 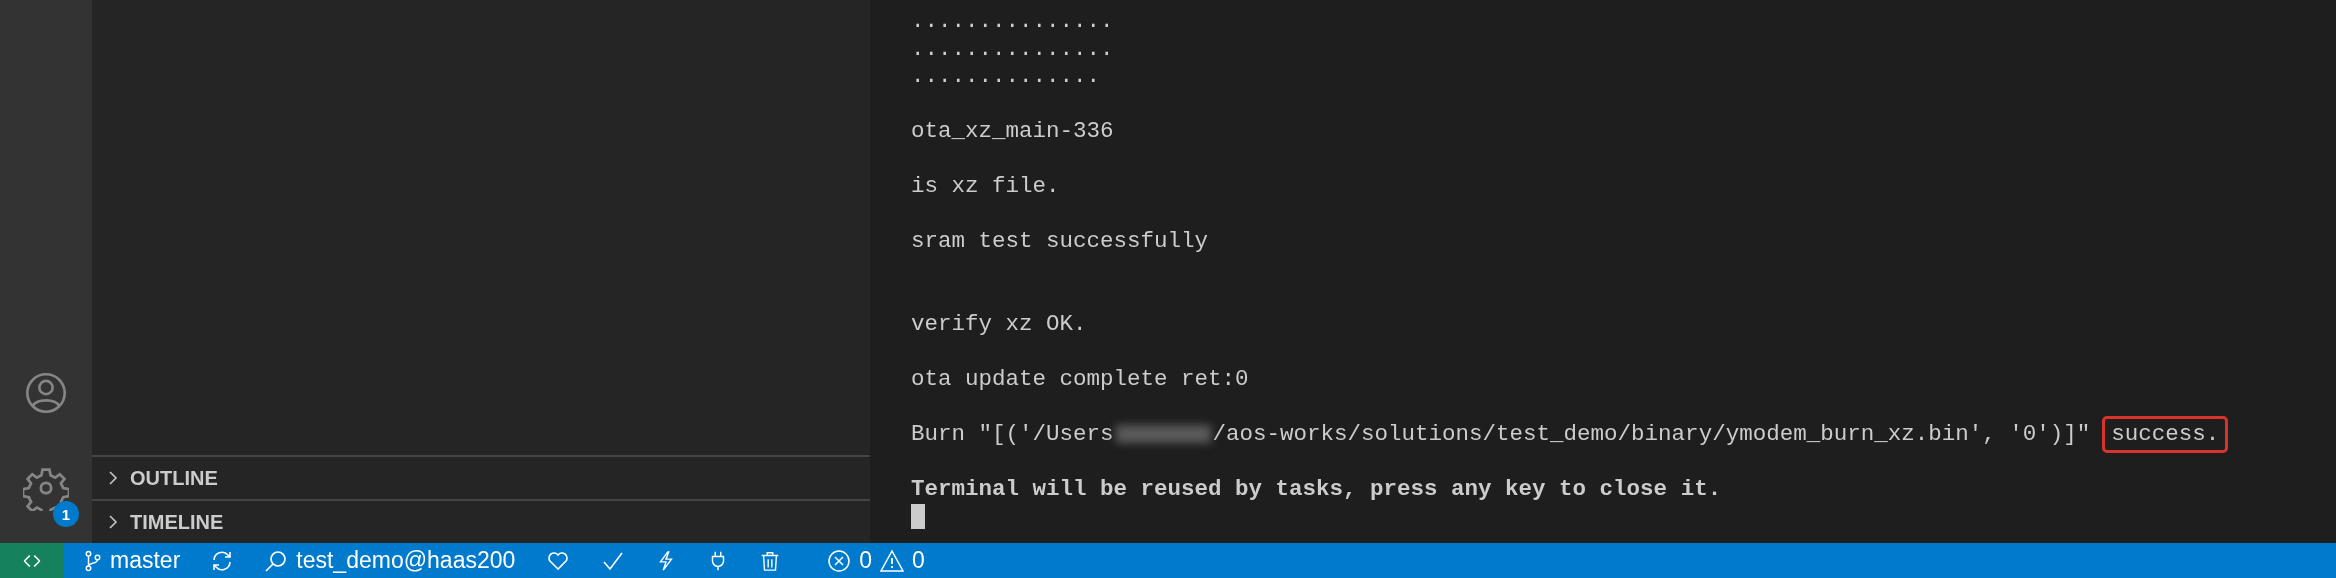 What do you see at coordinates (986, 187) in the screenshot?
I see `terminal-line: is xz file.` at bounding box center [986, 187].